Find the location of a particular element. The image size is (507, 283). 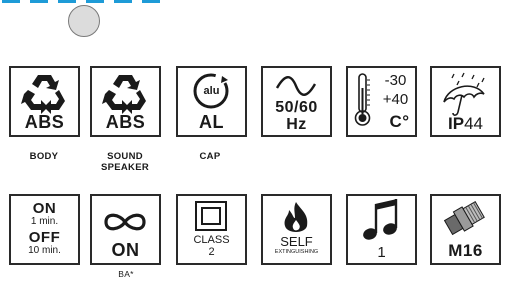

caption-ba: BA* is located at coordinates (126, 274).